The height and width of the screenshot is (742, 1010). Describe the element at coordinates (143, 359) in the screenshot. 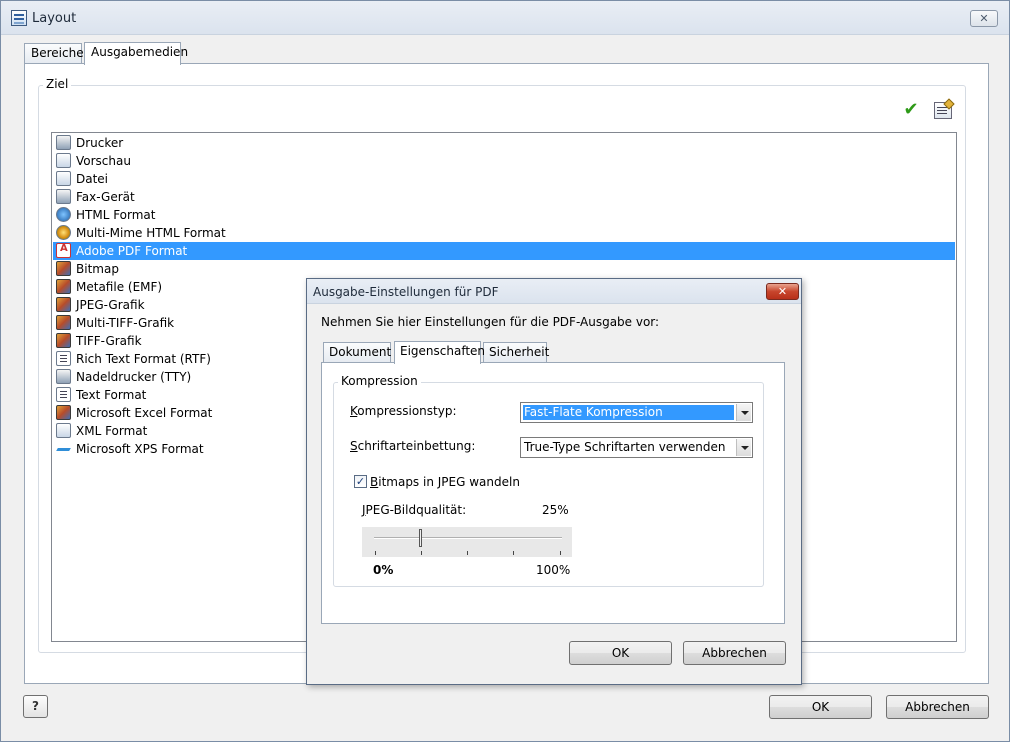

I see `list-item-label: Rich Text Format (RTF)` at that location.